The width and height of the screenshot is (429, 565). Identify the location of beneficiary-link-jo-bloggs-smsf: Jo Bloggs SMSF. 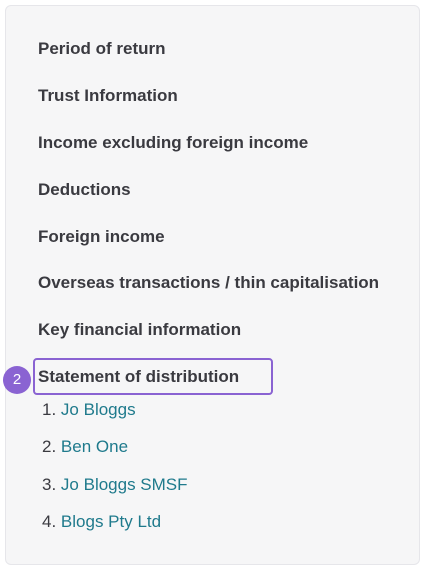
(124, 484).